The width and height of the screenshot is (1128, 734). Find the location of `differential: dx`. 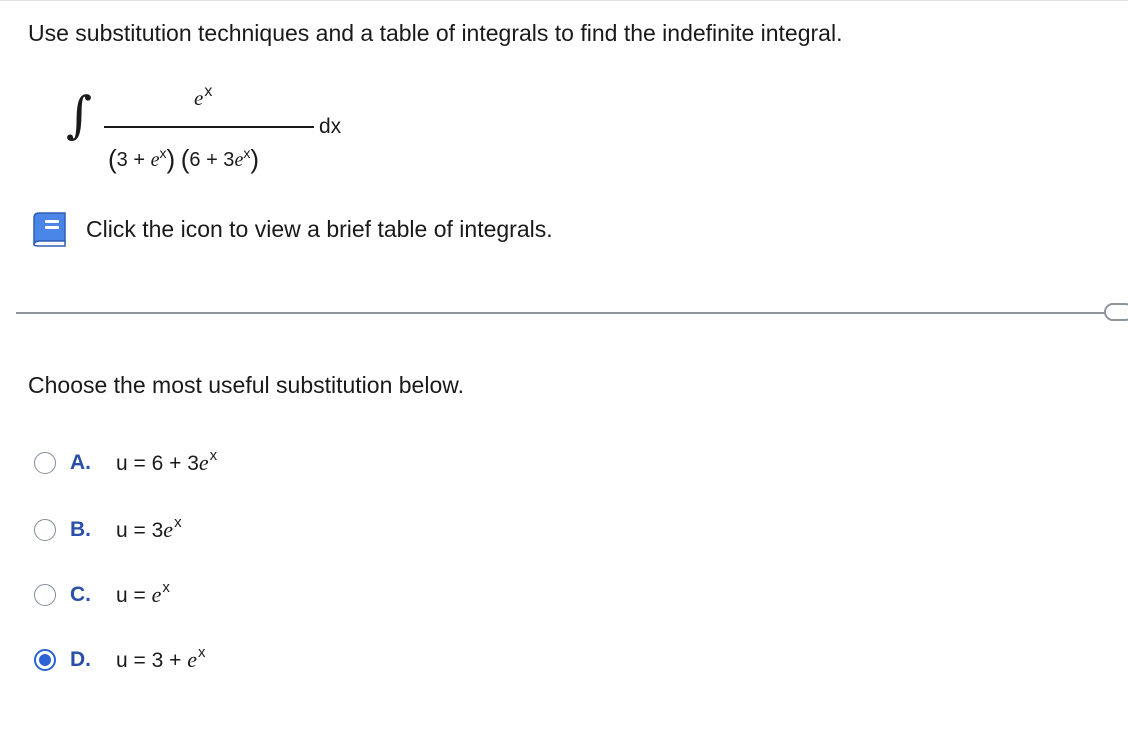

differential: dx is located at coordinates (330, 126).